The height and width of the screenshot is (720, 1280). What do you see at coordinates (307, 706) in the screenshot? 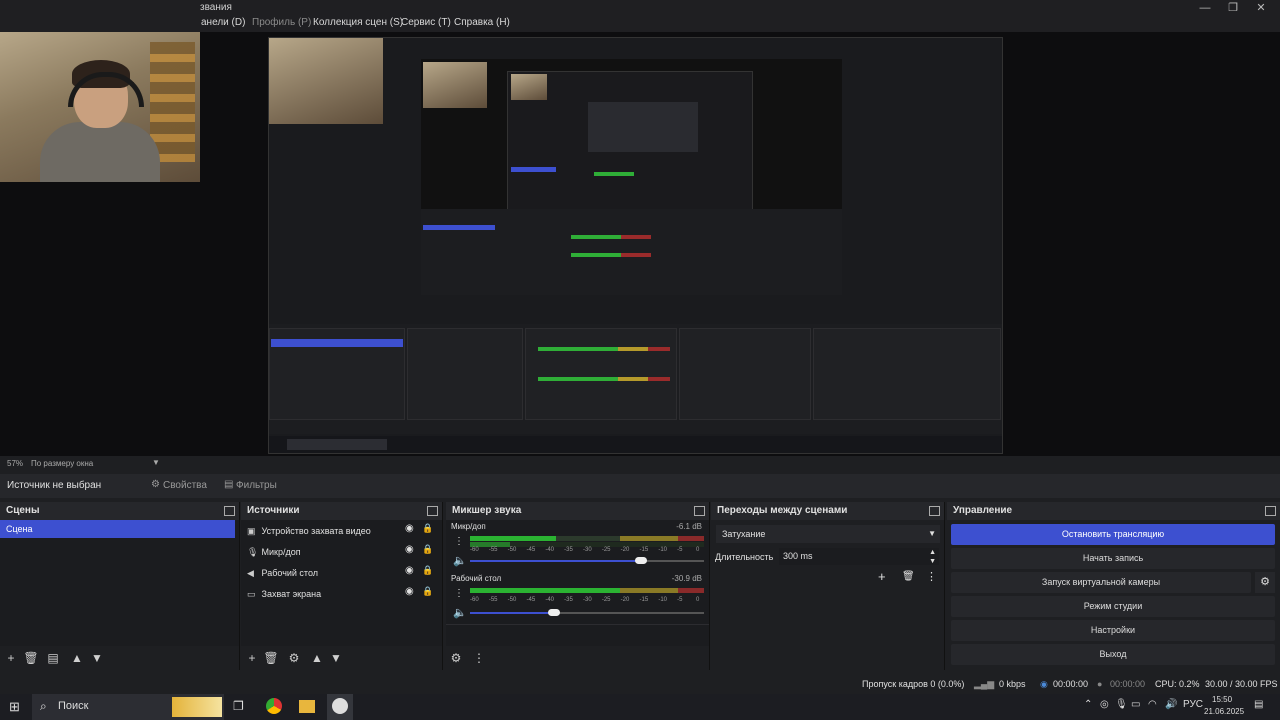
I see `file-explorer-icon` at bounding box center [307, 706].